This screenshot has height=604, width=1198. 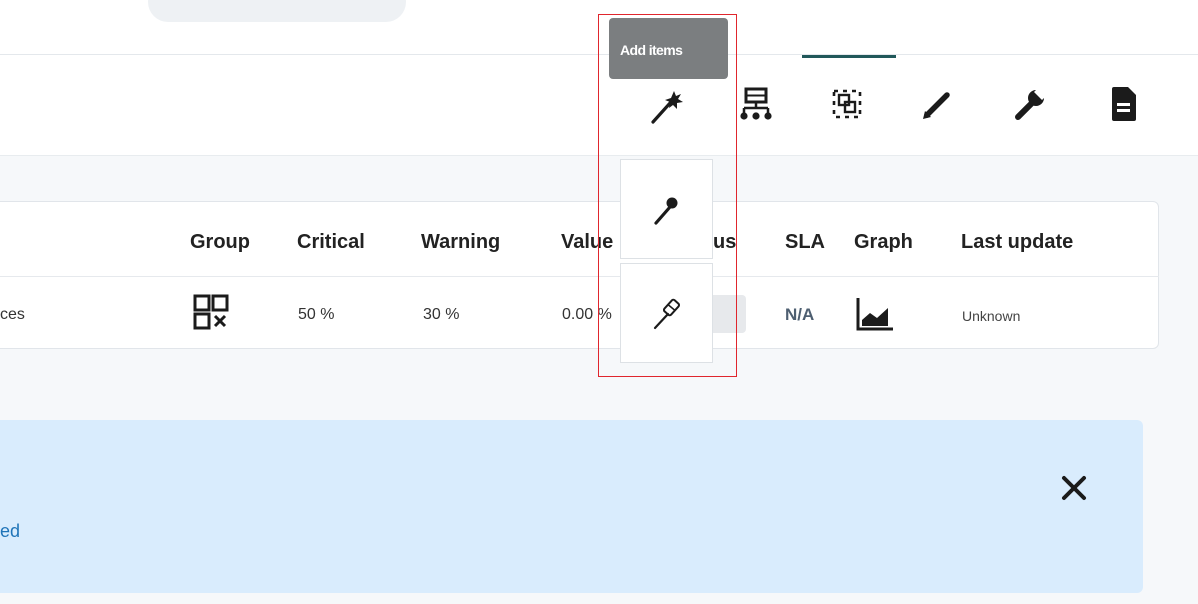 What do you see at coordinates (849, 56) in the screenshot?
I see `active-tab-indicator` at bounding box center [849, 56].